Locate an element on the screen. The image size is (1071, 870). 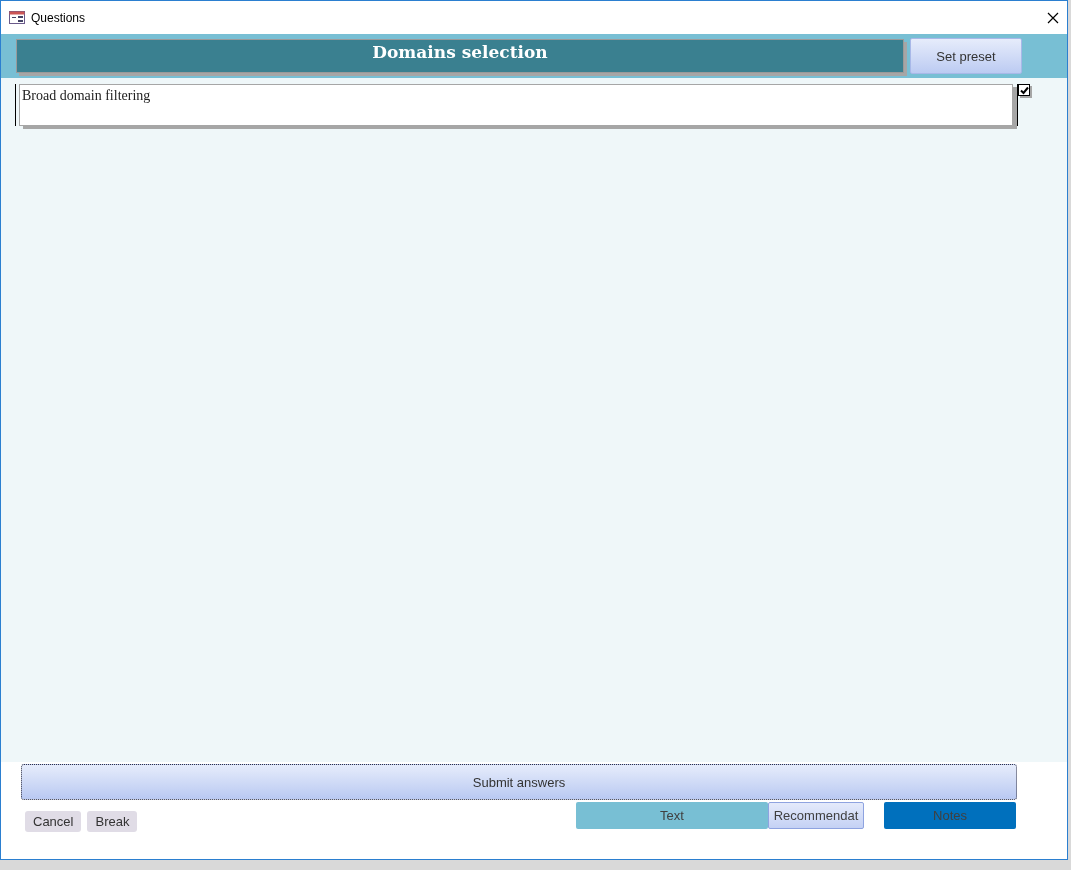
set-preset-button: Set preset is located at coordinates (966, 56).